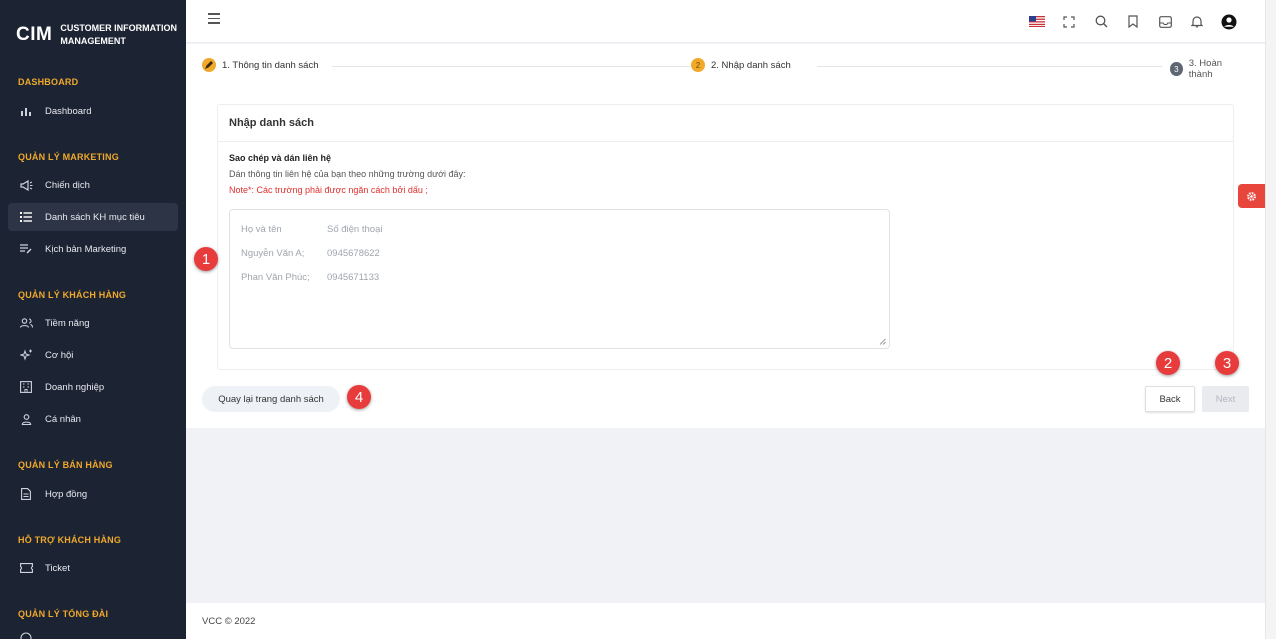 The width and height of the screenshot is (1276, 639). What do you see at coordinates (48, 82) in the screenshot?
I see `section-title-dashboard: DASHBOARD` at bounding box center [48, 82].